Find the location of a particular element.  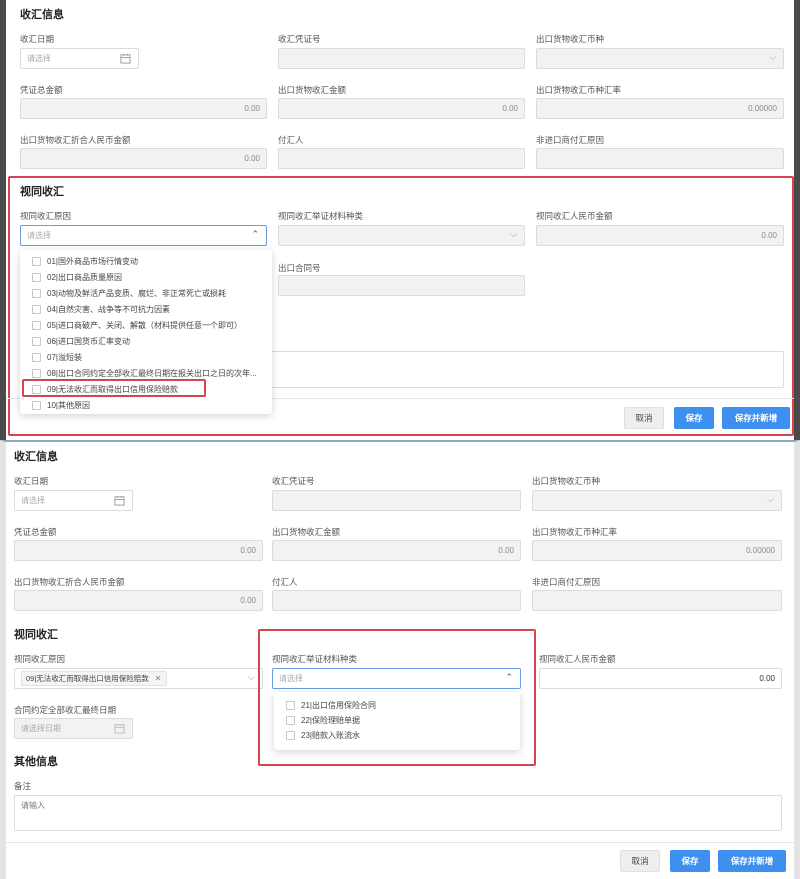

contract-no-input is located at coordinates (401, 285).